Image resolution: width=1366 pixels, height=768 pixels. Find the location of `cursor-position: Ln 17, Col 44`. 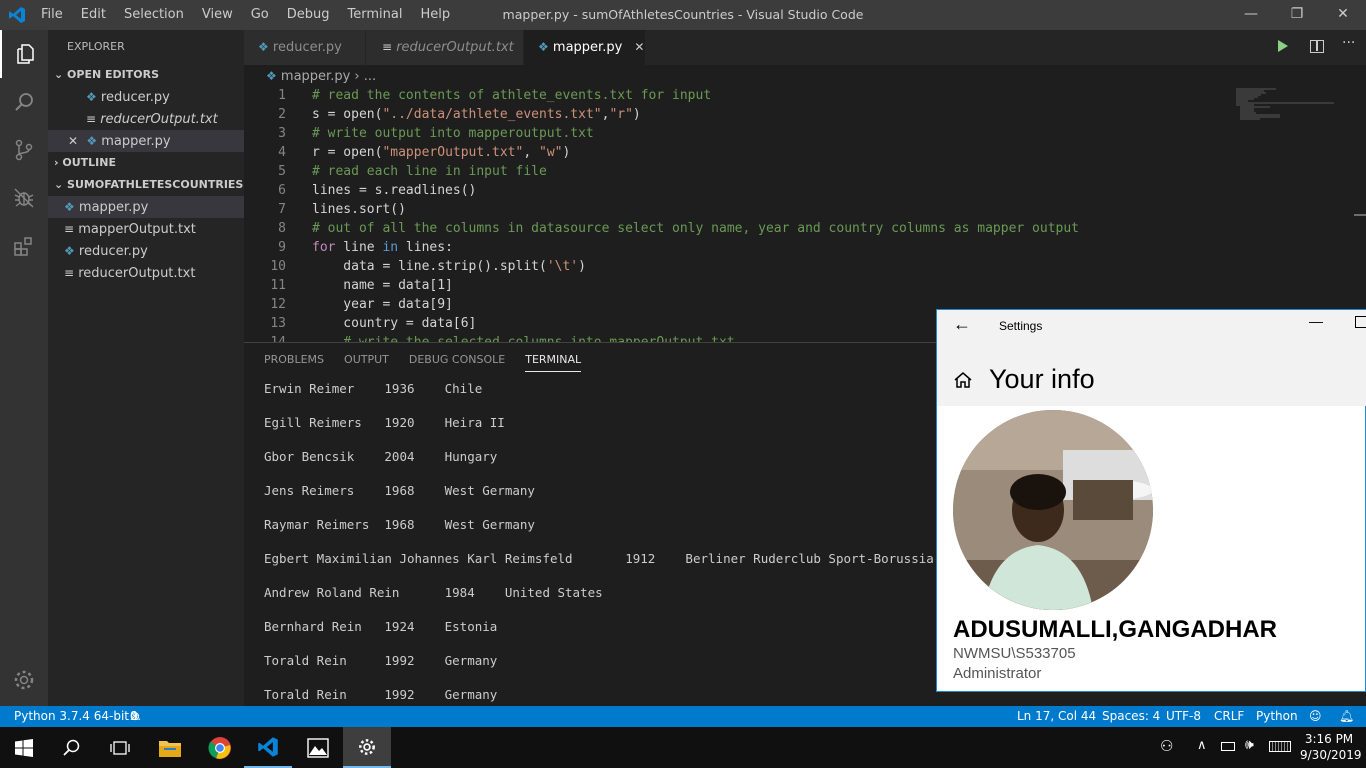

cursor-position: Ln 17, Col 44 is located at coordinates (1056, 716).